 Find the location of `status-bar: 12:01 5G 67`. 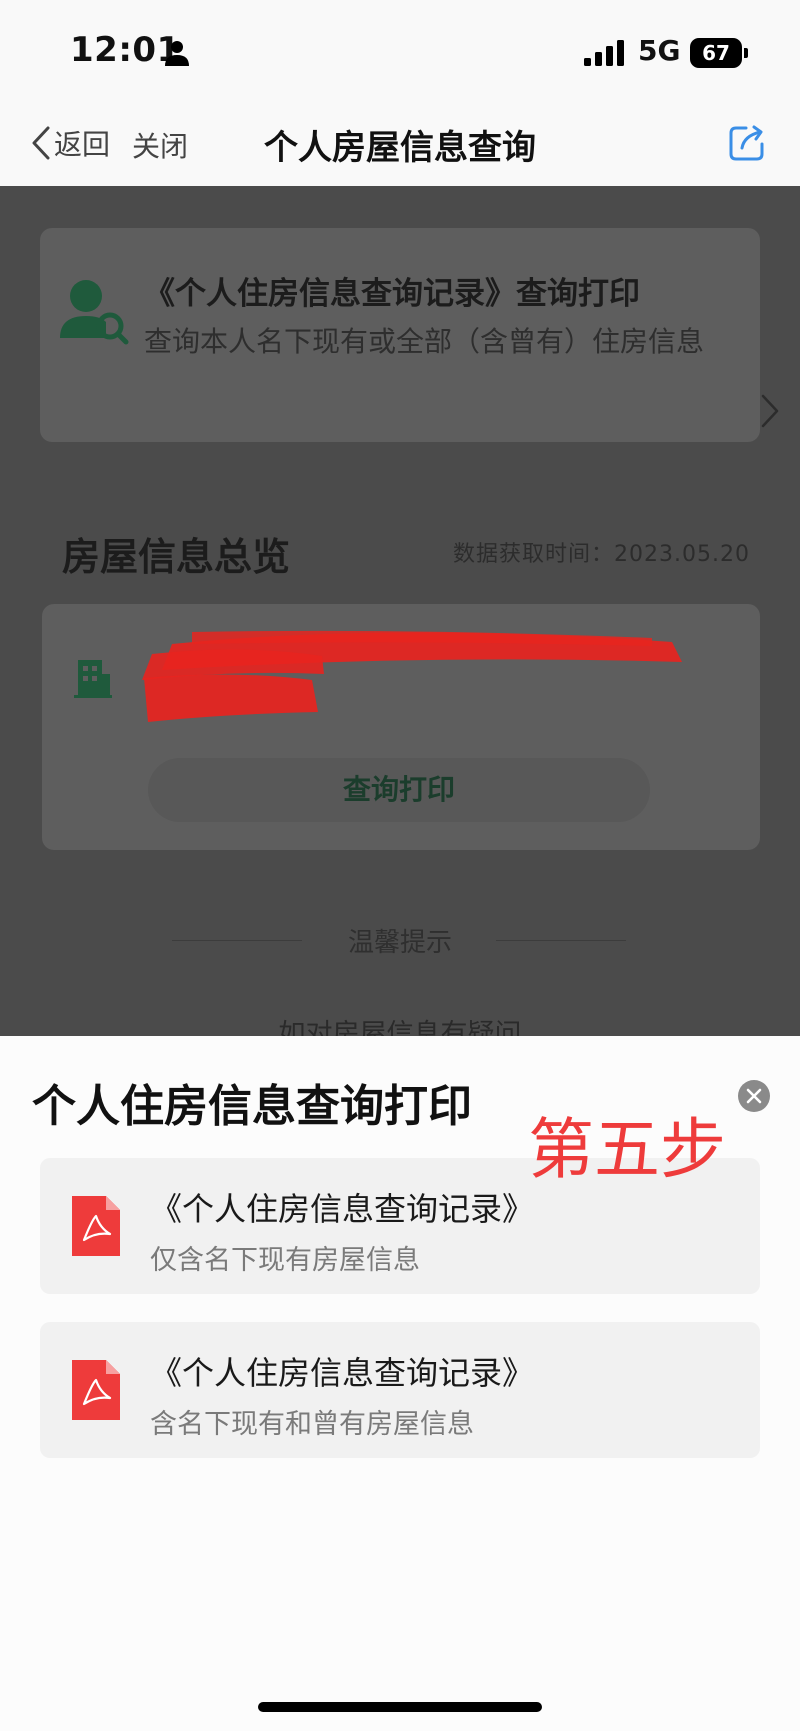

status-bar: 12:01 5G 67 is located at coordinates (400, 50).